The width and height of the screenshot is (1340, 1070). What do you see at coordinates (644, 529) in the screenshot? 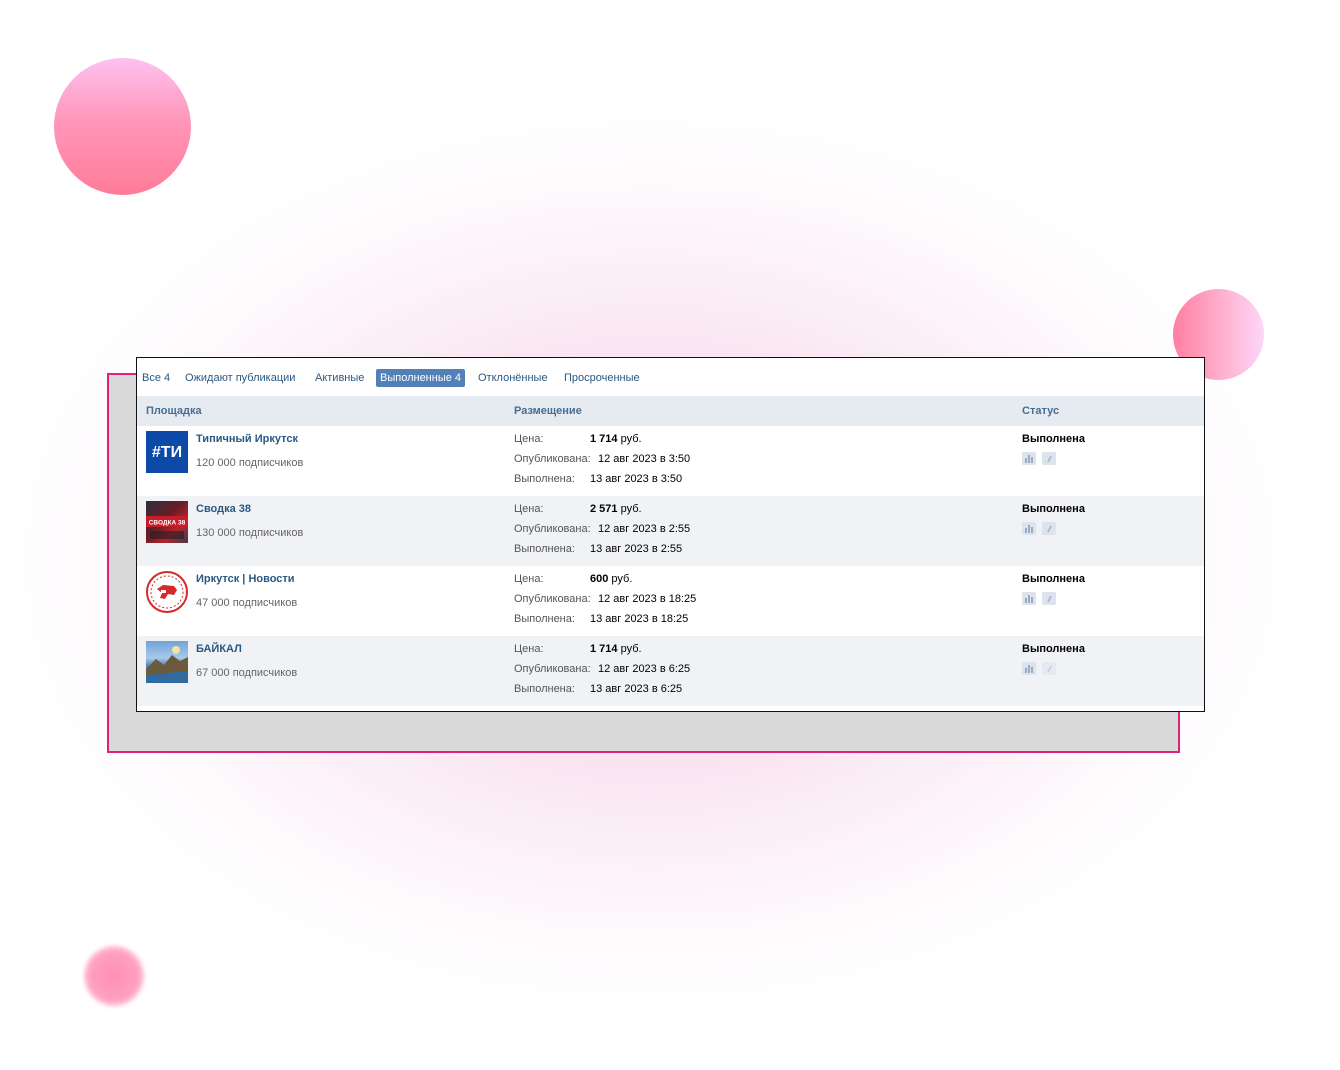
I see `published-value: 12 авг 2023 в 2:55` at bounding box center [644, 529].